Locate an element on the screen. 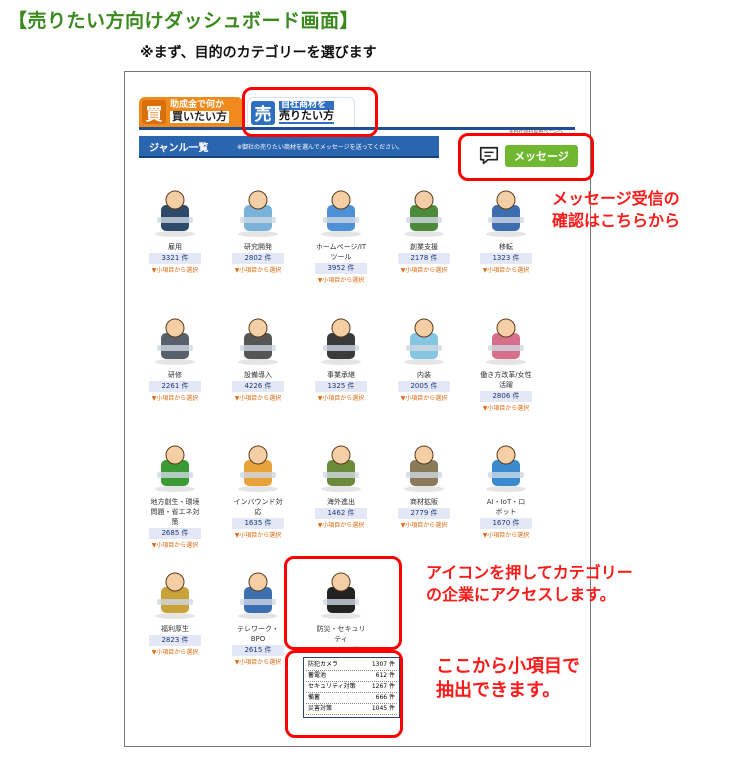 The image size is (734, 760). category-count: 4226 件 is located at coordinates (258, 387).